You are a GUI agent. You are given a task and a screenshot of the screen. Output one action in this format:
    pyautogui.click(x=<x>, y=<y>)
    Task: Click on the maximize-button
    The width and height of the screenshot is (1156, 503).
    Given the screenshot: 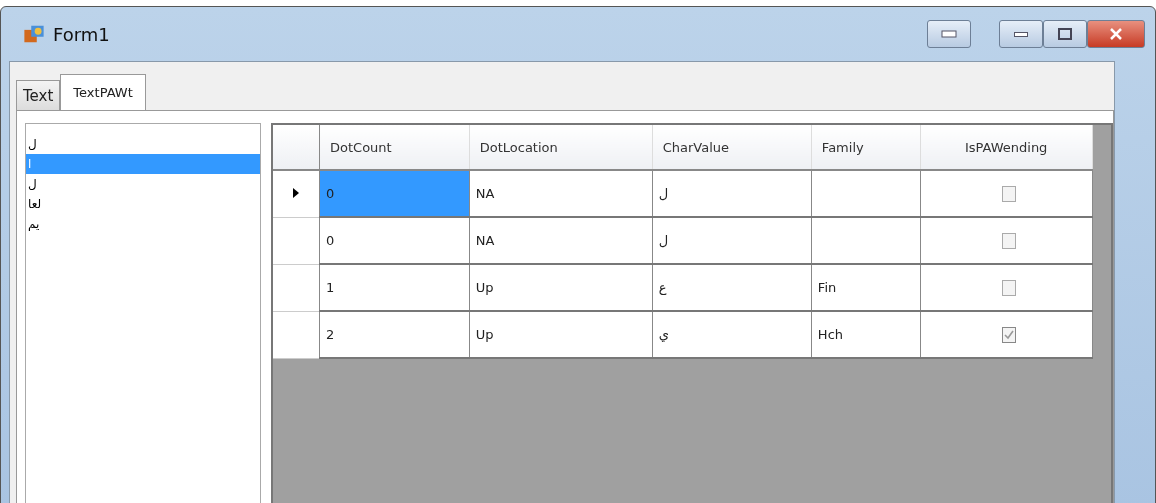 What is the action you would take?
    pyautogui.click(x=1065, y=34)
    